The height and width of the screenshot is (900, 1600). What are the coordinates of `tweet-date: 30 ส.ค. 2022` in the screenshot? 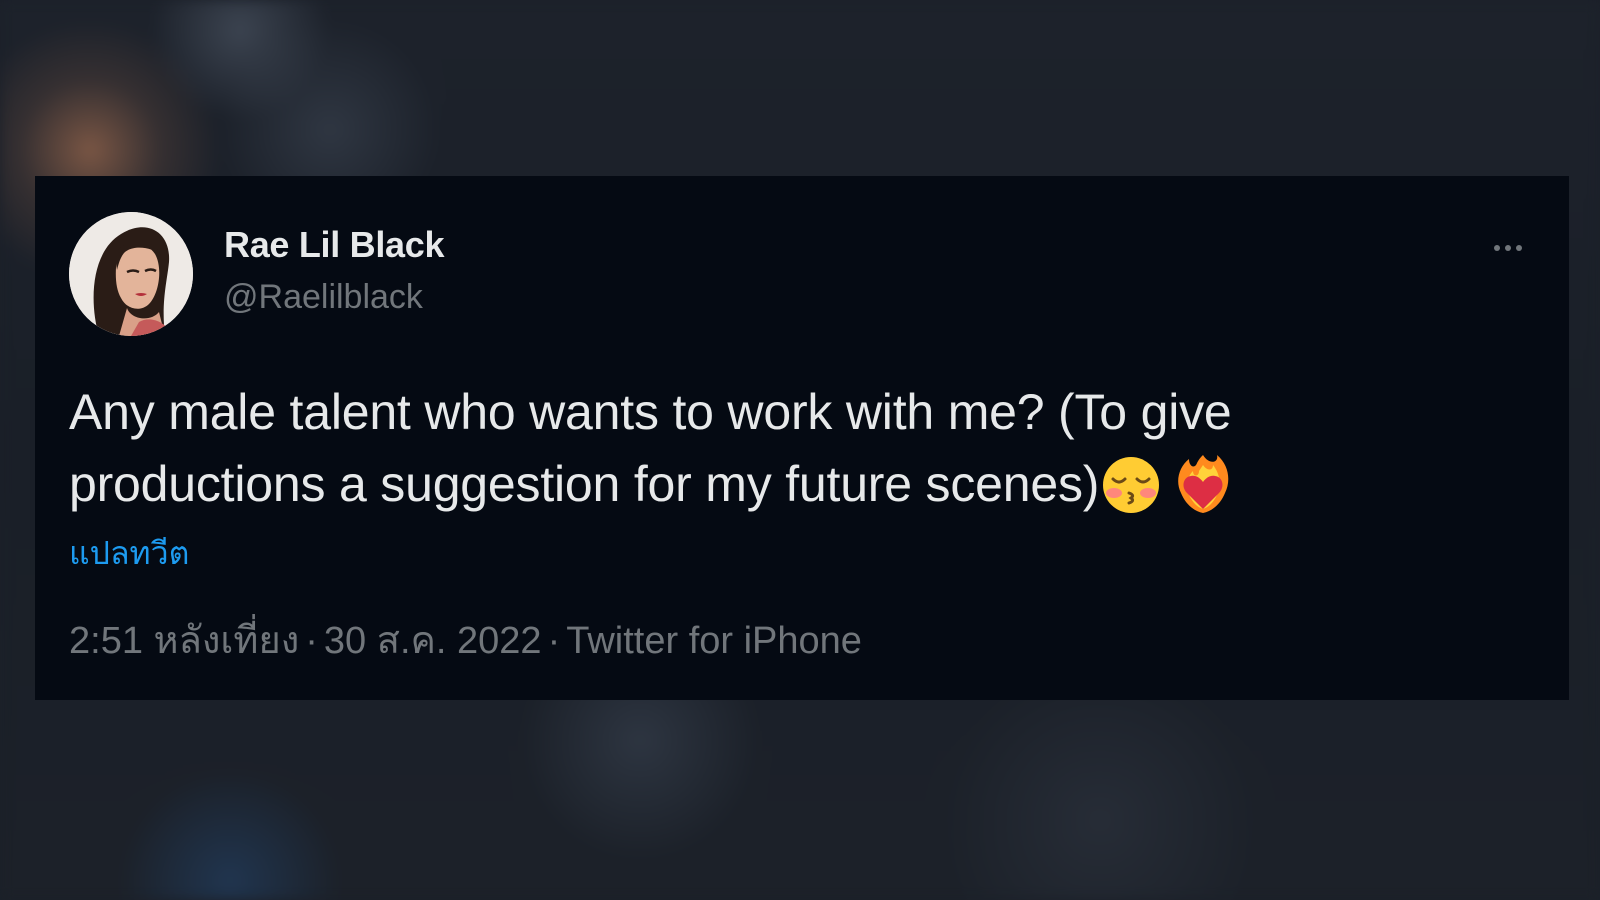 It's located at (433, 641).